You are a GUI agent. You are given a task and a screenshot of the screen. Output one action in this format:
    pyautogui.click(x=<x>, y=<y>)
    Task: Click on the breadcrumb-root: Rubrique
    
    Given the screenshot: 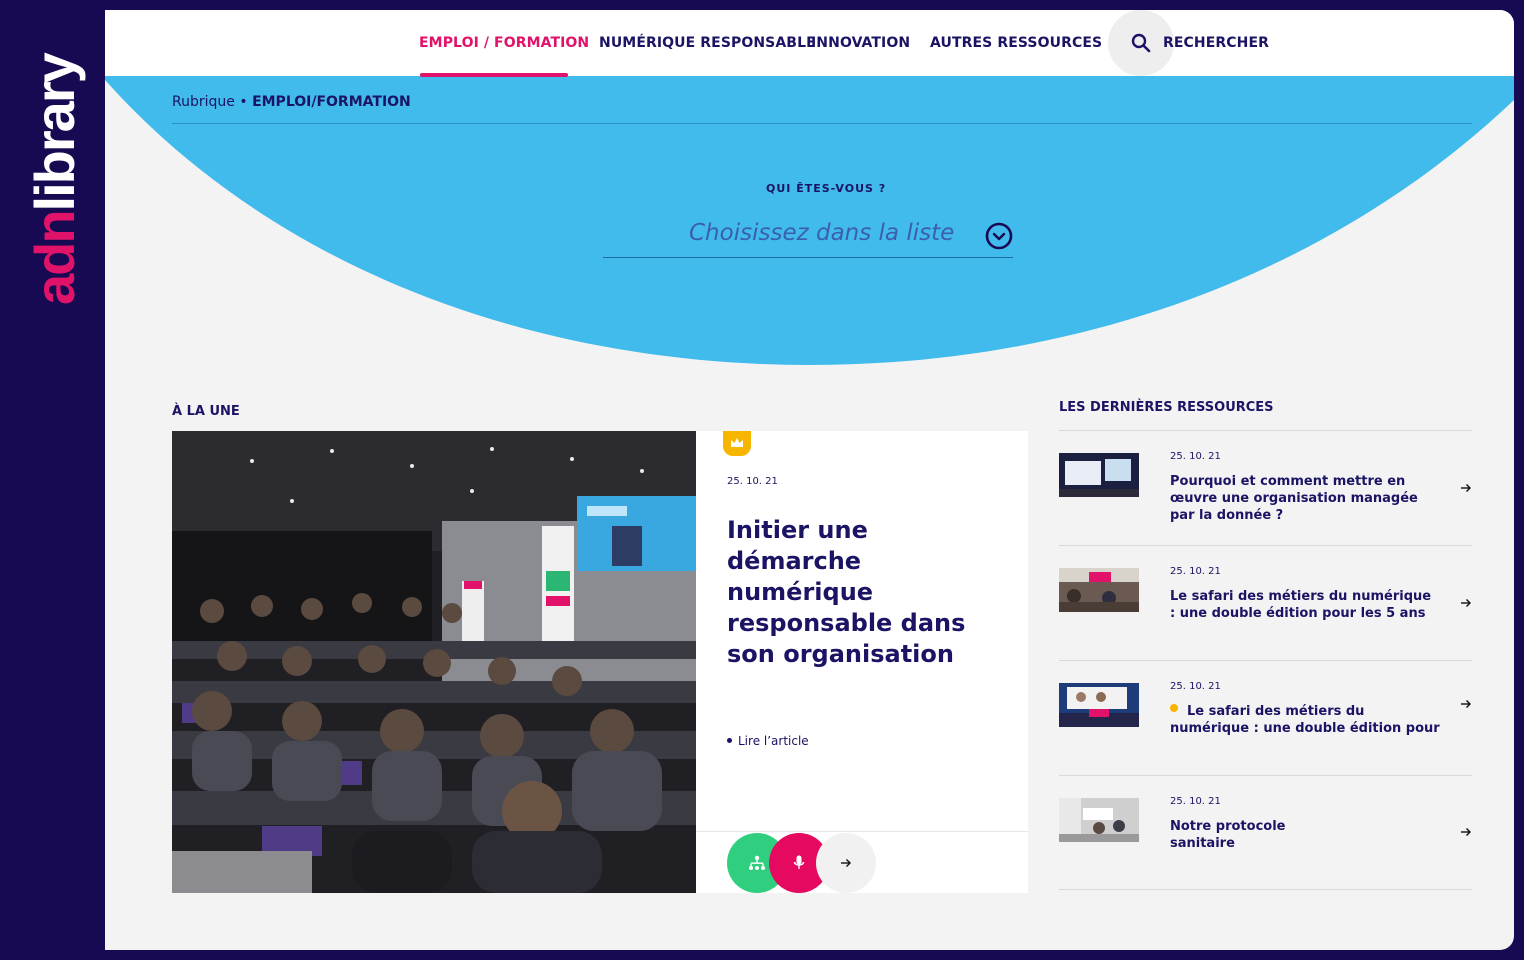 What is the action you would take?
    pyautogui.click(x=203, y=102)
    